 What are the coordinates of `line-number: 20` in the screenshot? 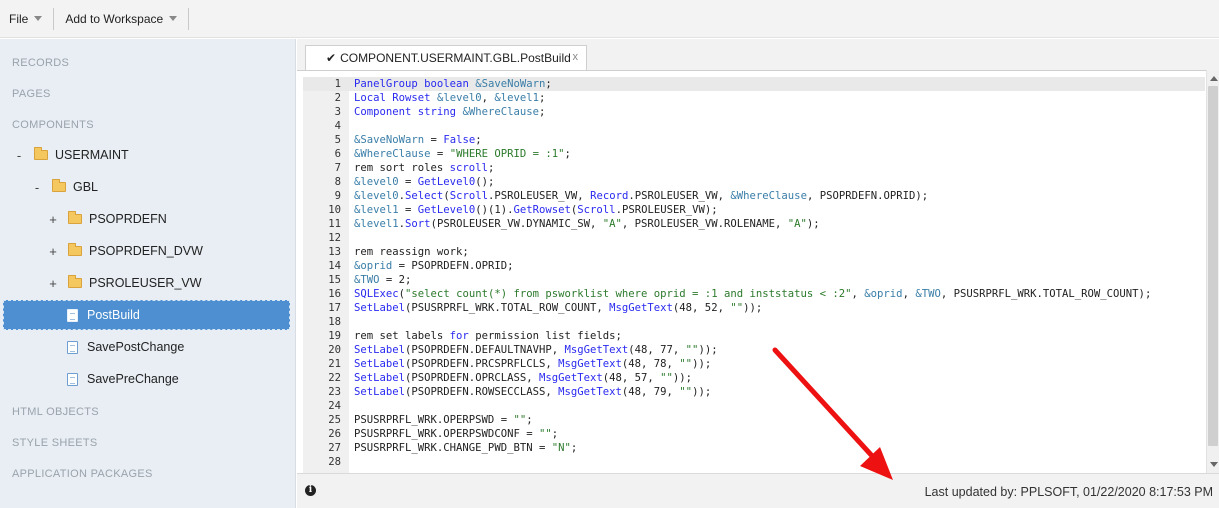 It's located at (334, 350).